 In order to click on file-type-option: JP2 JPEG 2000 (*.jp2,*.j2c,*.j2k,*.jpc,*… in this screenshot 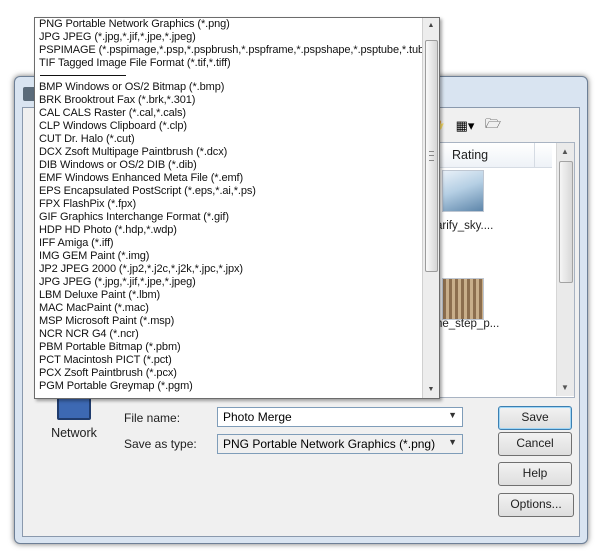, I will do `click(228, 269)`.